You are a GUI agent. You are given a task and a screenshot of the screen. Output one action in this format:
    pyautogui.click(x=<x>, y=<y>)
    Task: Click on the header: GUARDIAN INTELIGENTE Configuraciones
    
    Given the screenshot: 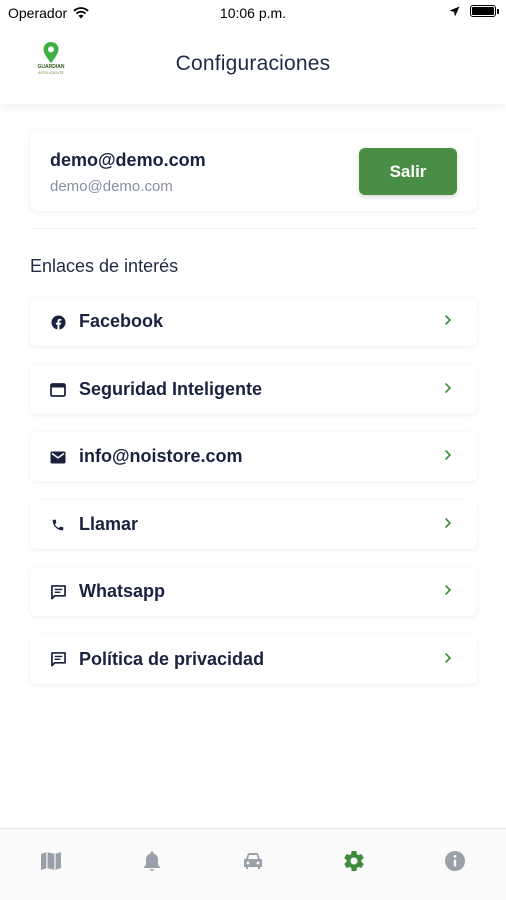 What is the action you would take?
    pyautogui.click(x=253, y=66)
    